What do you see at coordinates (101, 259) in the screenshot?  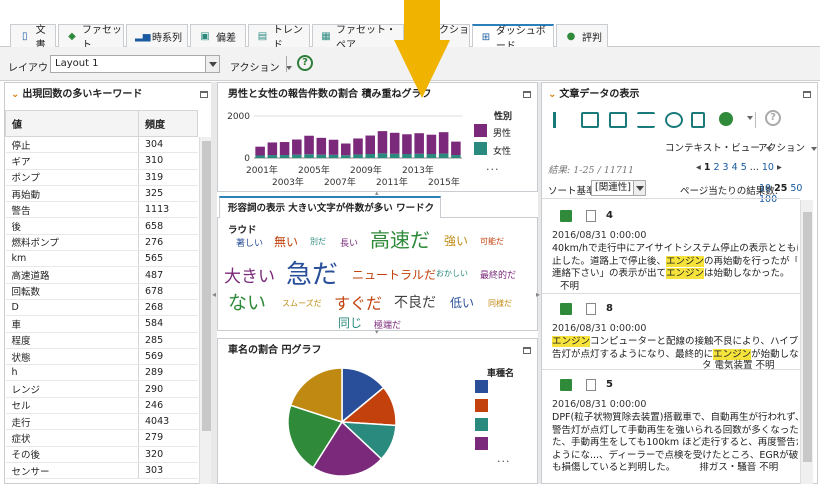 I see `table-row: km 565` at bounding box center [101, 259].